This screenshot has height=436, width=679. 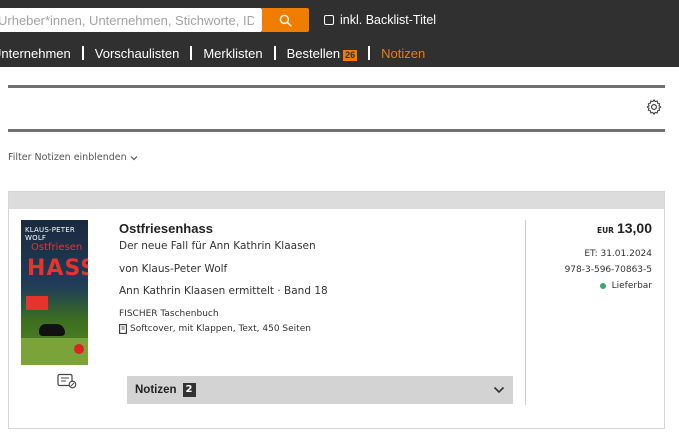 I want to click on cover-sheep, so click(x=52, y=330).